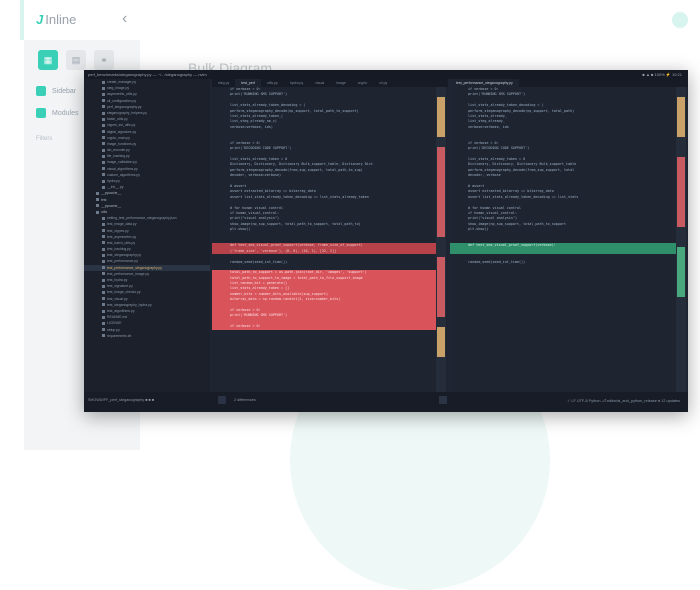 This screenshot has height=590, width=700. I want to click on minimap-left, so click(441, 239).